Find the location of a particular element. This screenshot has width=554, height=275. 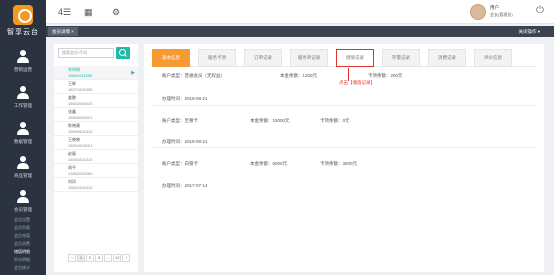

logo-text: 智享云台 is located at coordinates (23, 32).